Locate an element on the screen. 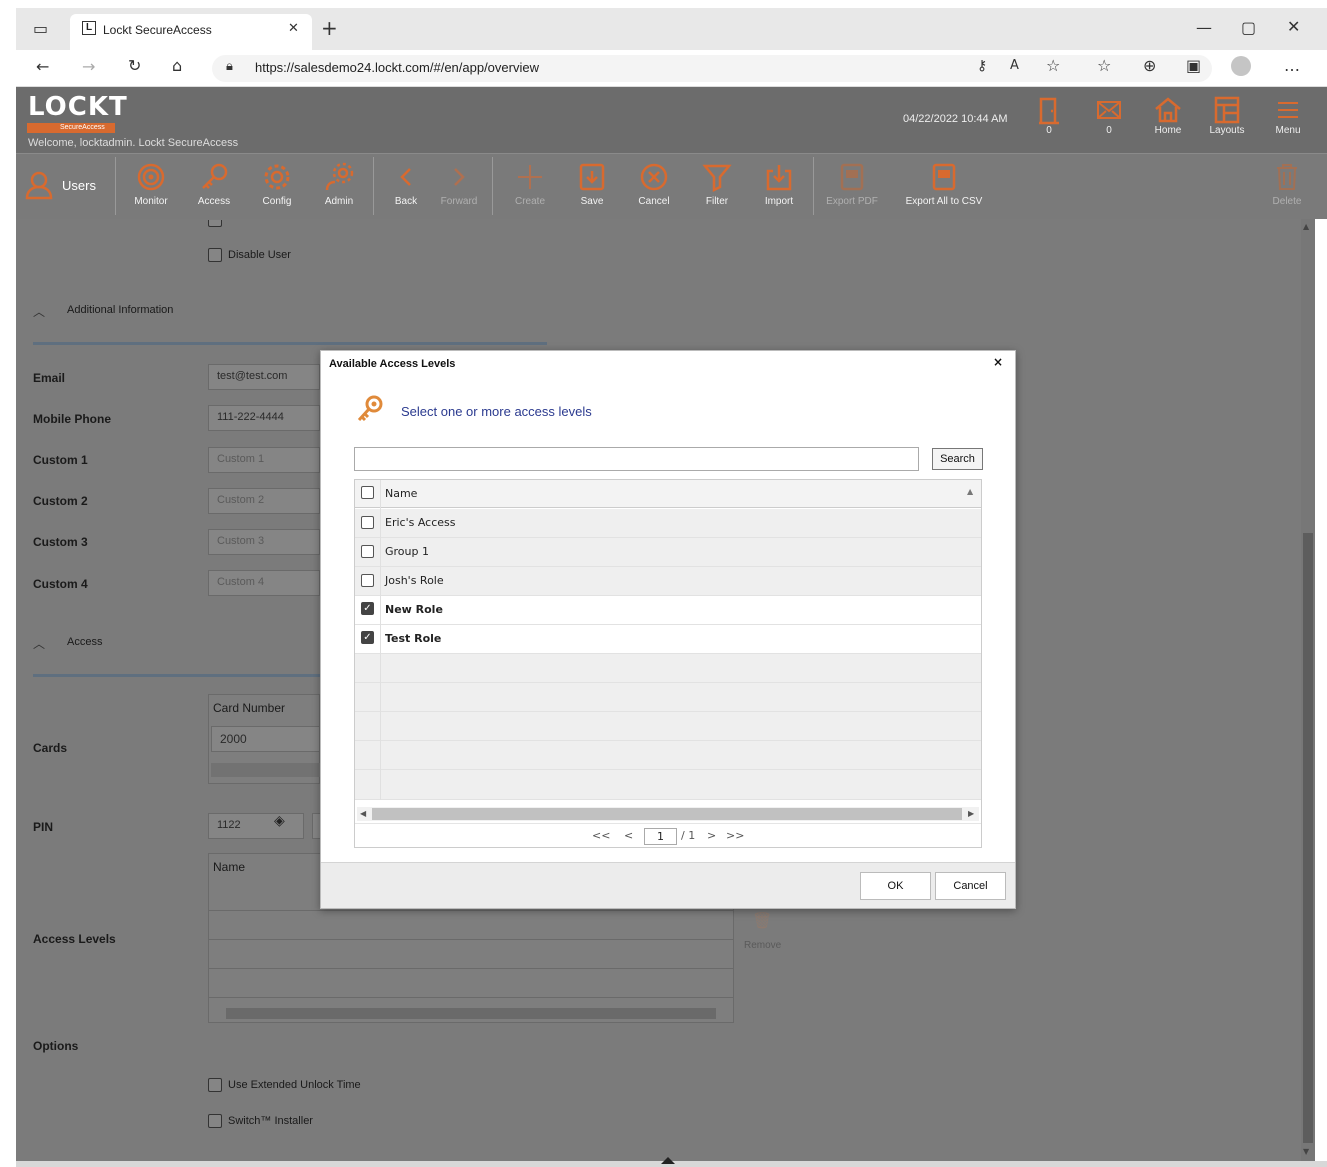  custom2-field: Custom 2 is located at coordinates (264, 501).